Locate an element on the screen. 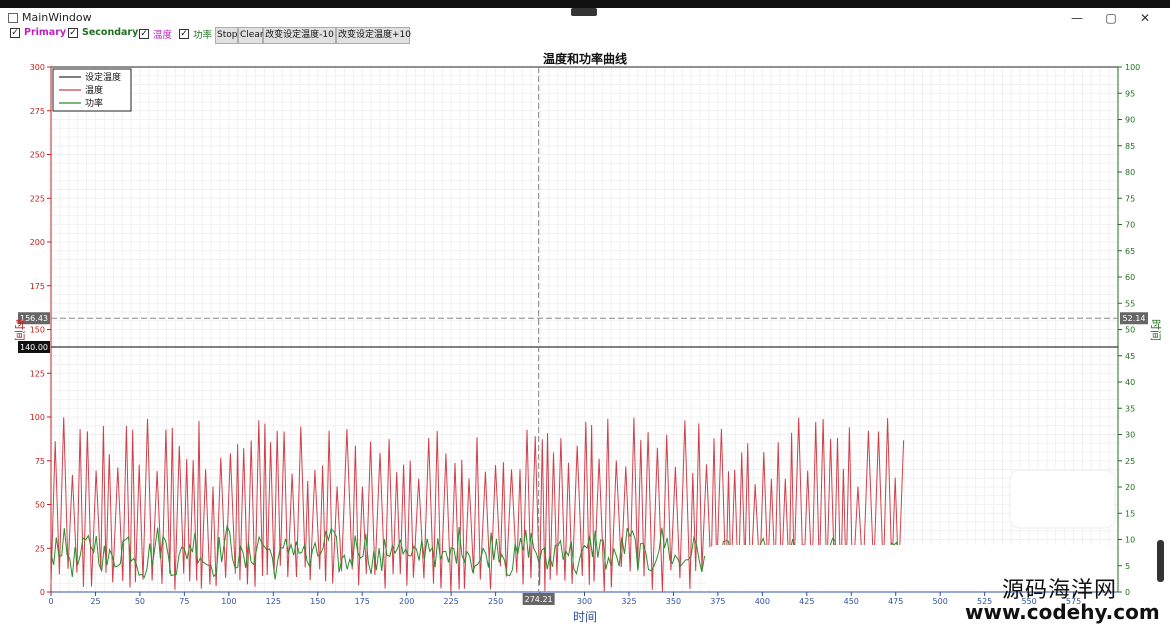 This screenshot has width=1170, height=629. x-tick-label: 50 is located at coordinates (140, 601).